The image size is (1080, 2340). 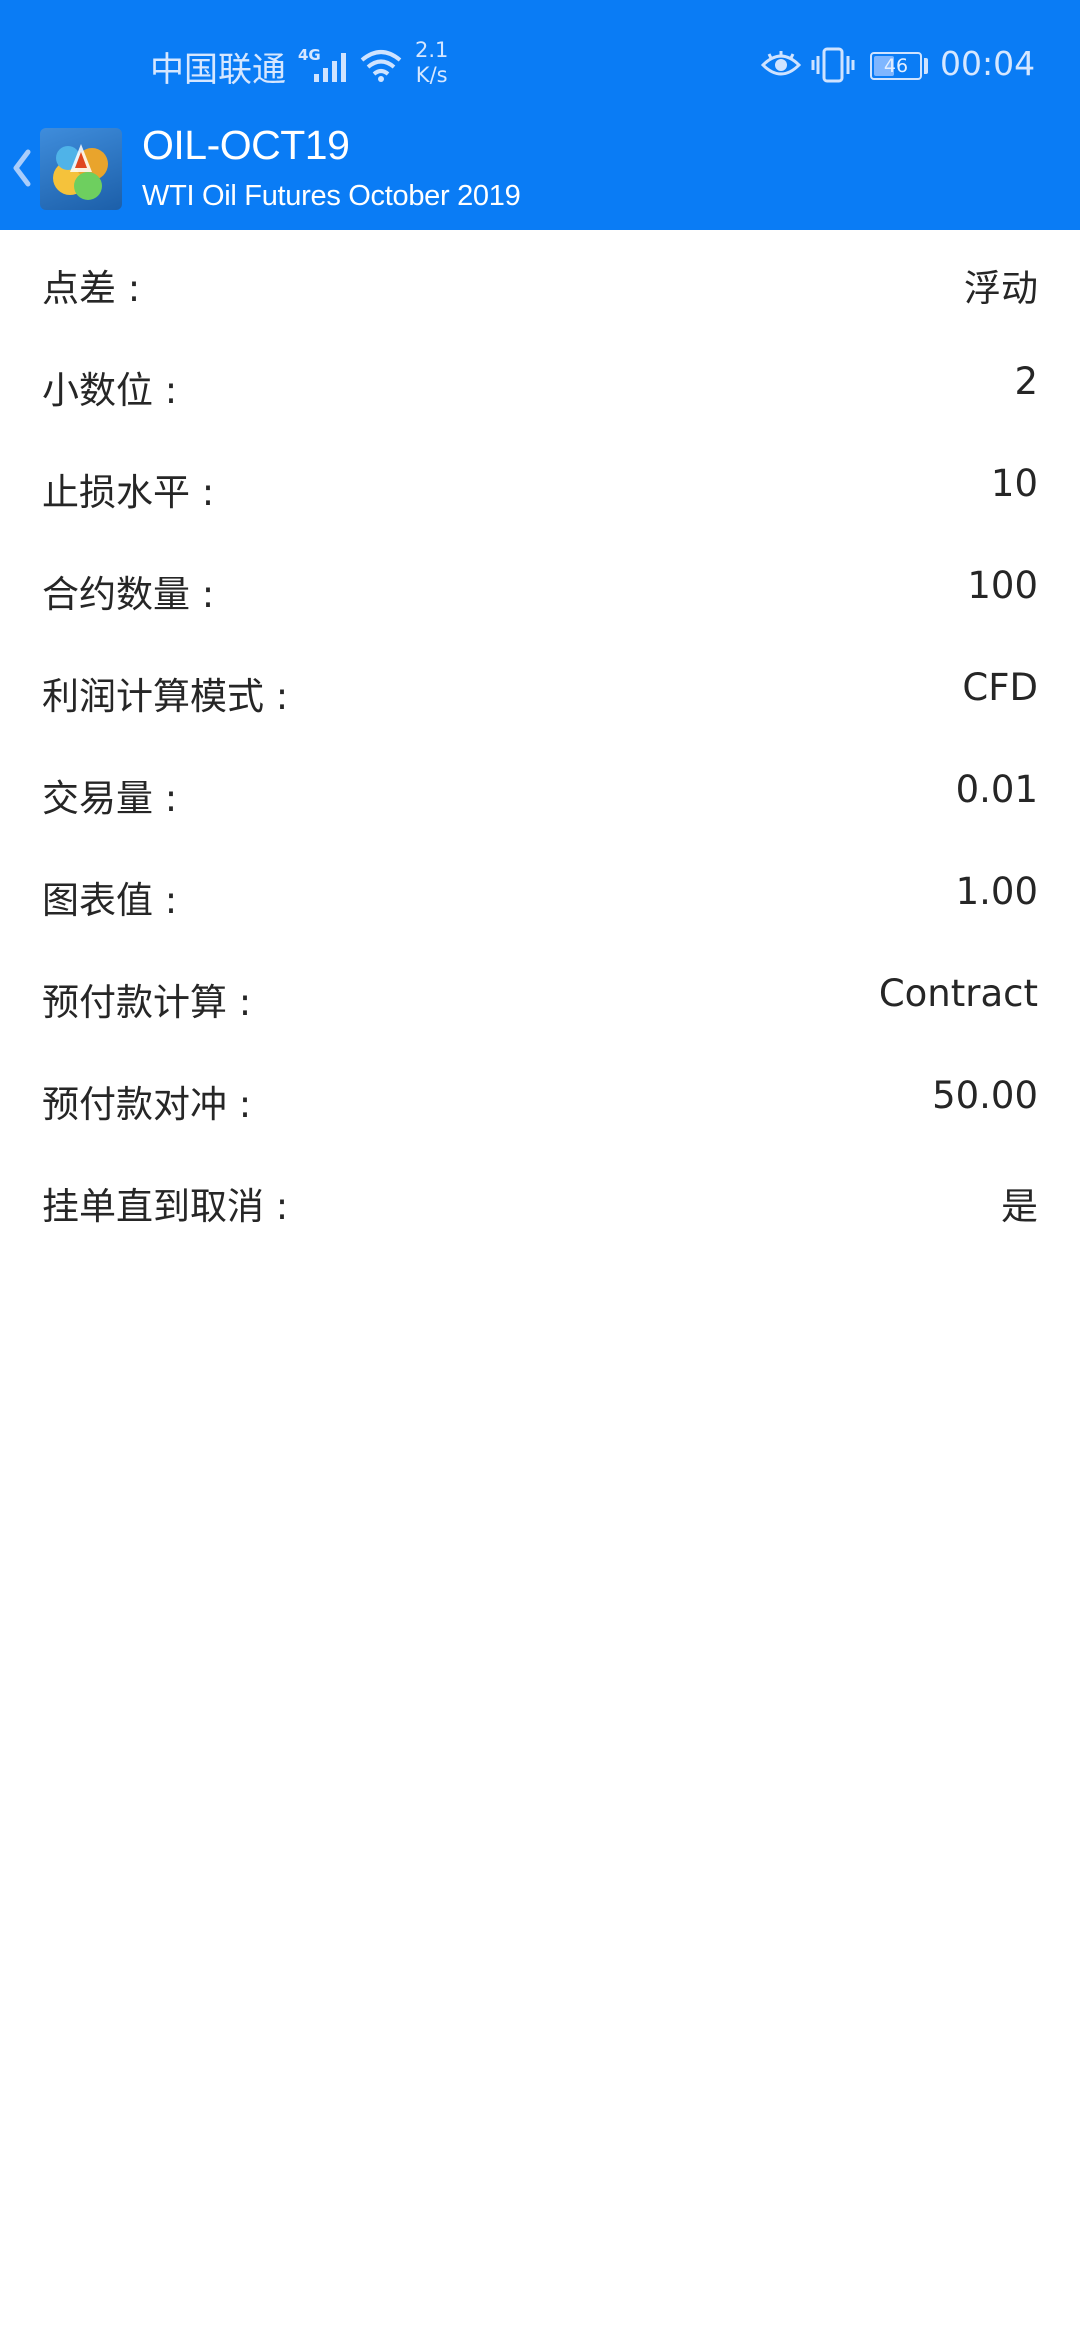 I want to click on property-label: 合约数量 :, so click(x=128, y=594).